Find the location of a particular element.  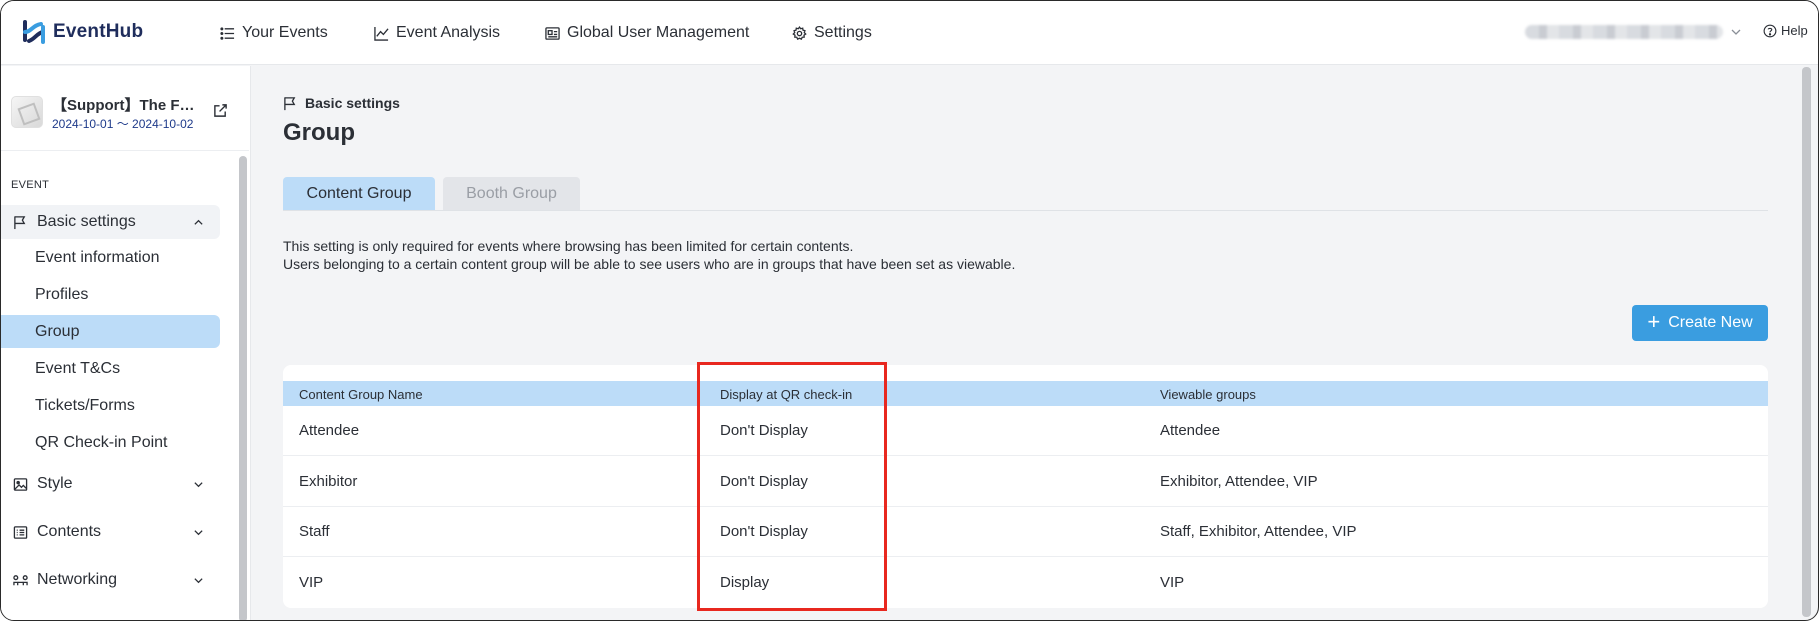

sidebar-item-label: Profiles is located at coordinates (62, 294).